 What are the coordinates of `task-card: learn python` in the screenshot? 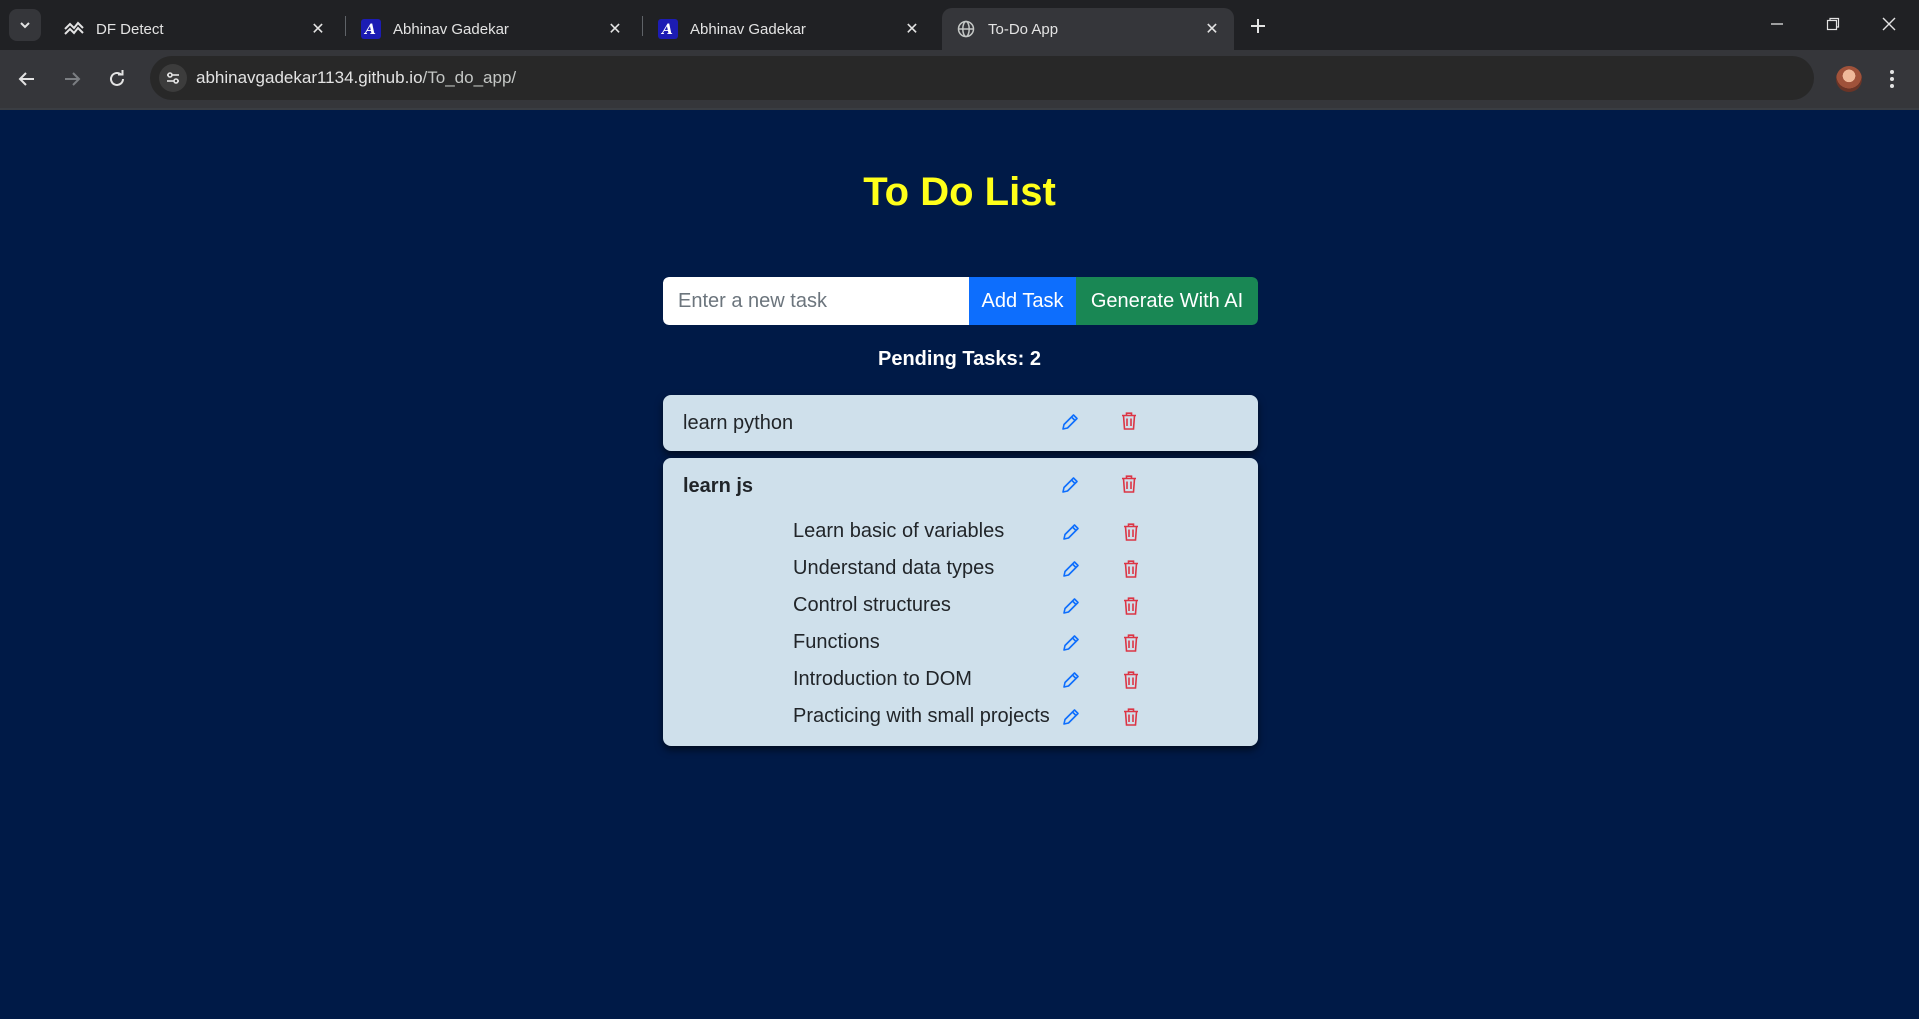 It's located at (960, 423).